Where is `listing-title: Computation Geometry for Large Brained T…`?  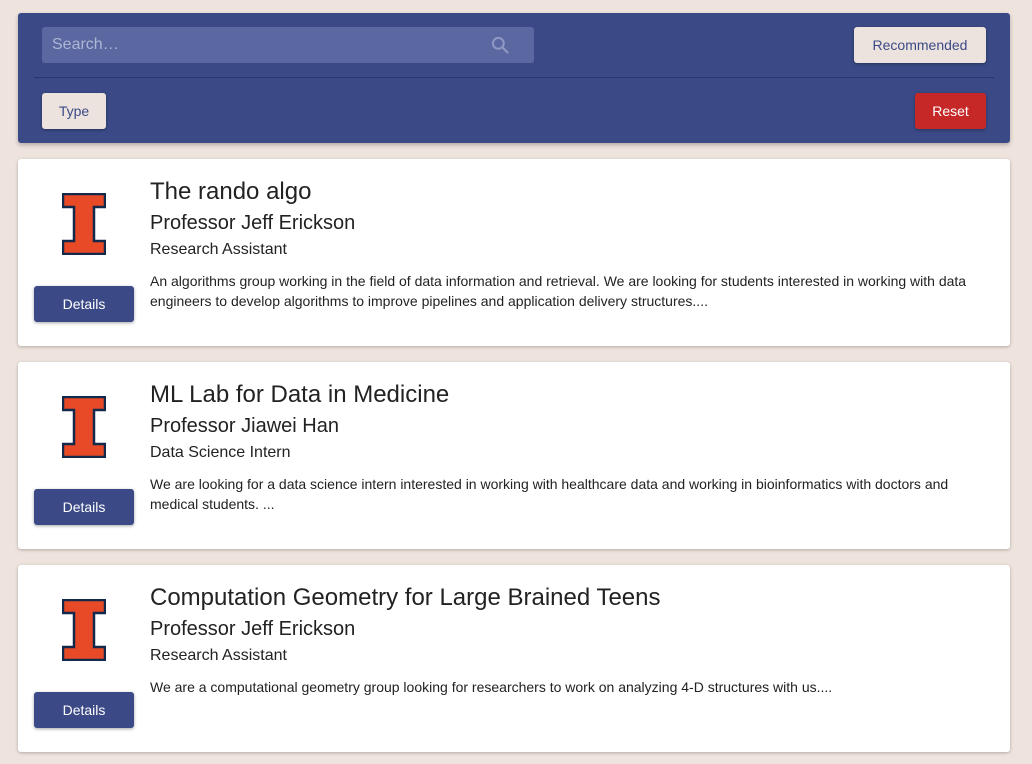 listing-title: Computation Geometry for Large Brained T… is located at coordinates (405, 597).